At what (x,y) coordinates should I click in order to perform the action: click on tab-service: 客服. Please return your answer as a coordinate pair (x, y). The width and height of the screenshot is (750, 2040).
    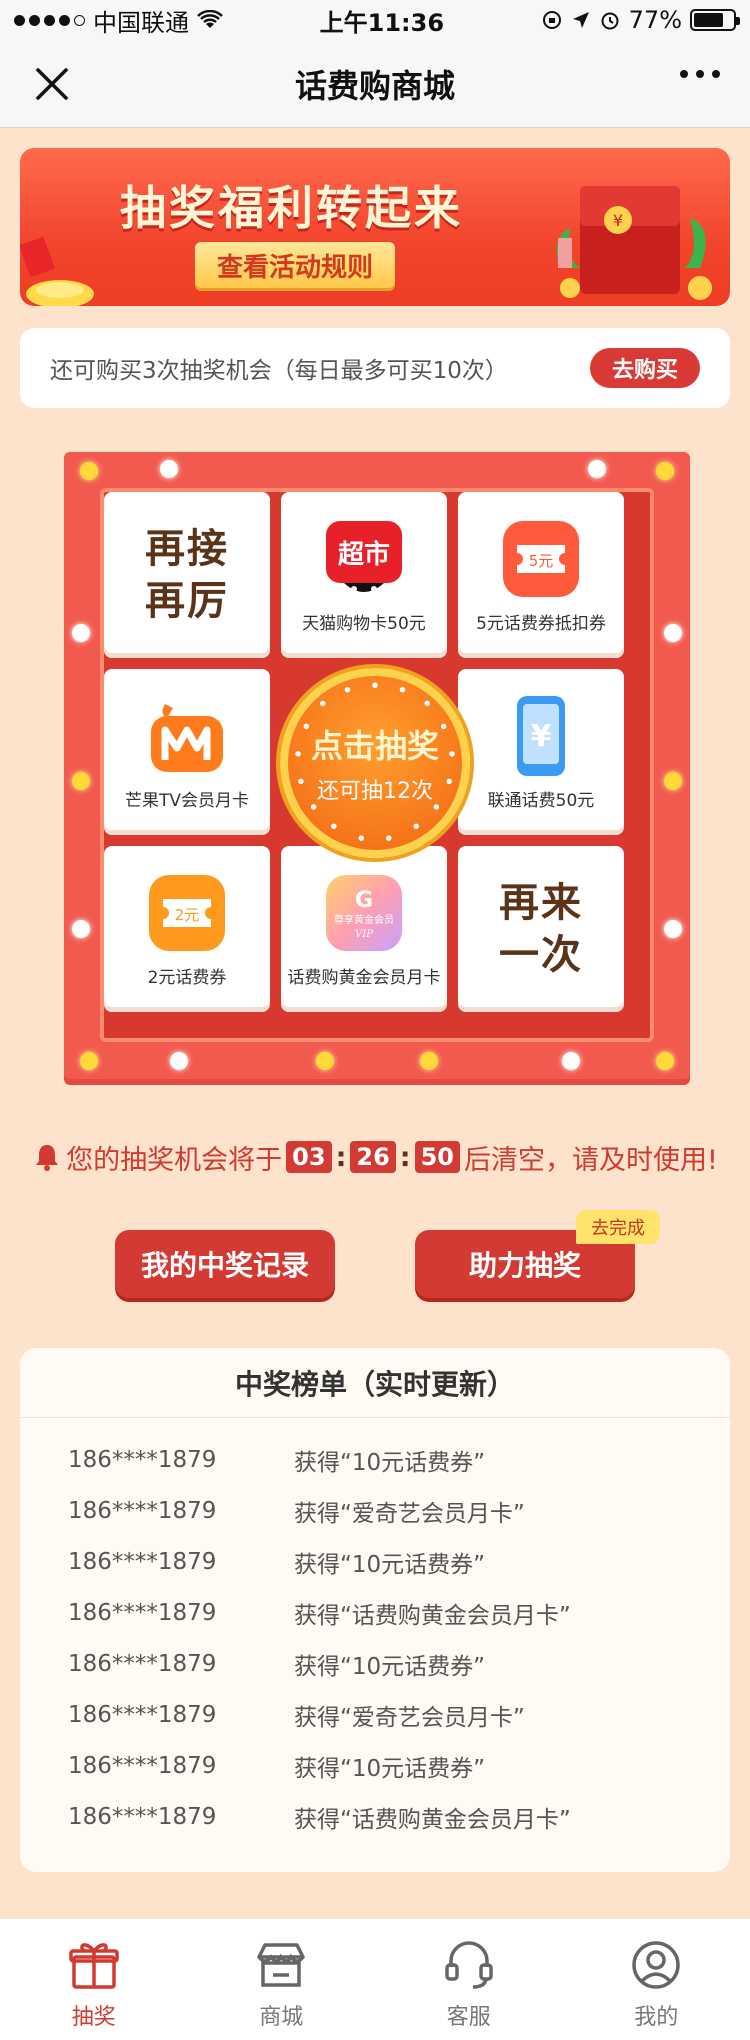
    Looking at the image, I should click on (469, 1979).